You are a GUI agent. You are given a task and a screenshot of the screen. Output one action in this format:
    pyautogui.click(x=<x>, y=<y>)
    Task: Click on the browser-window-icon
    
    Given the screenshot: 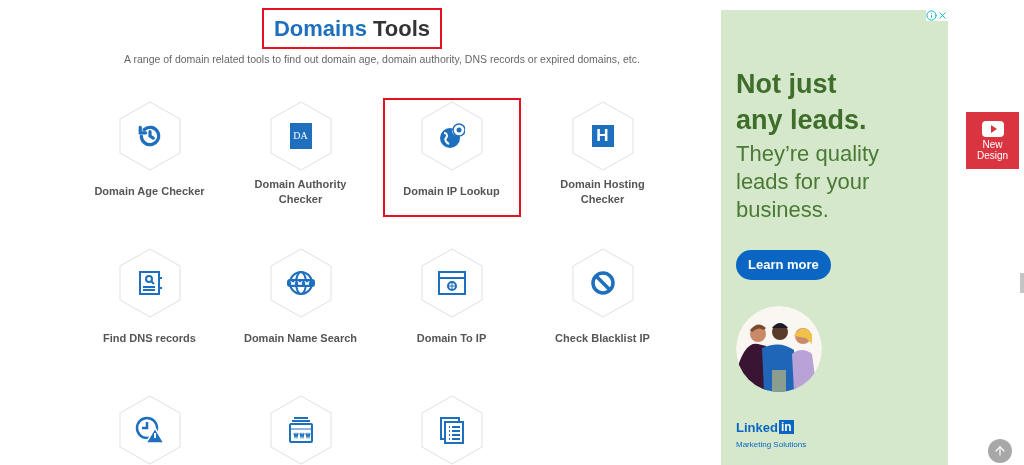 What is the action you would take?
    pyautogui.click(x=451, y=282)
    